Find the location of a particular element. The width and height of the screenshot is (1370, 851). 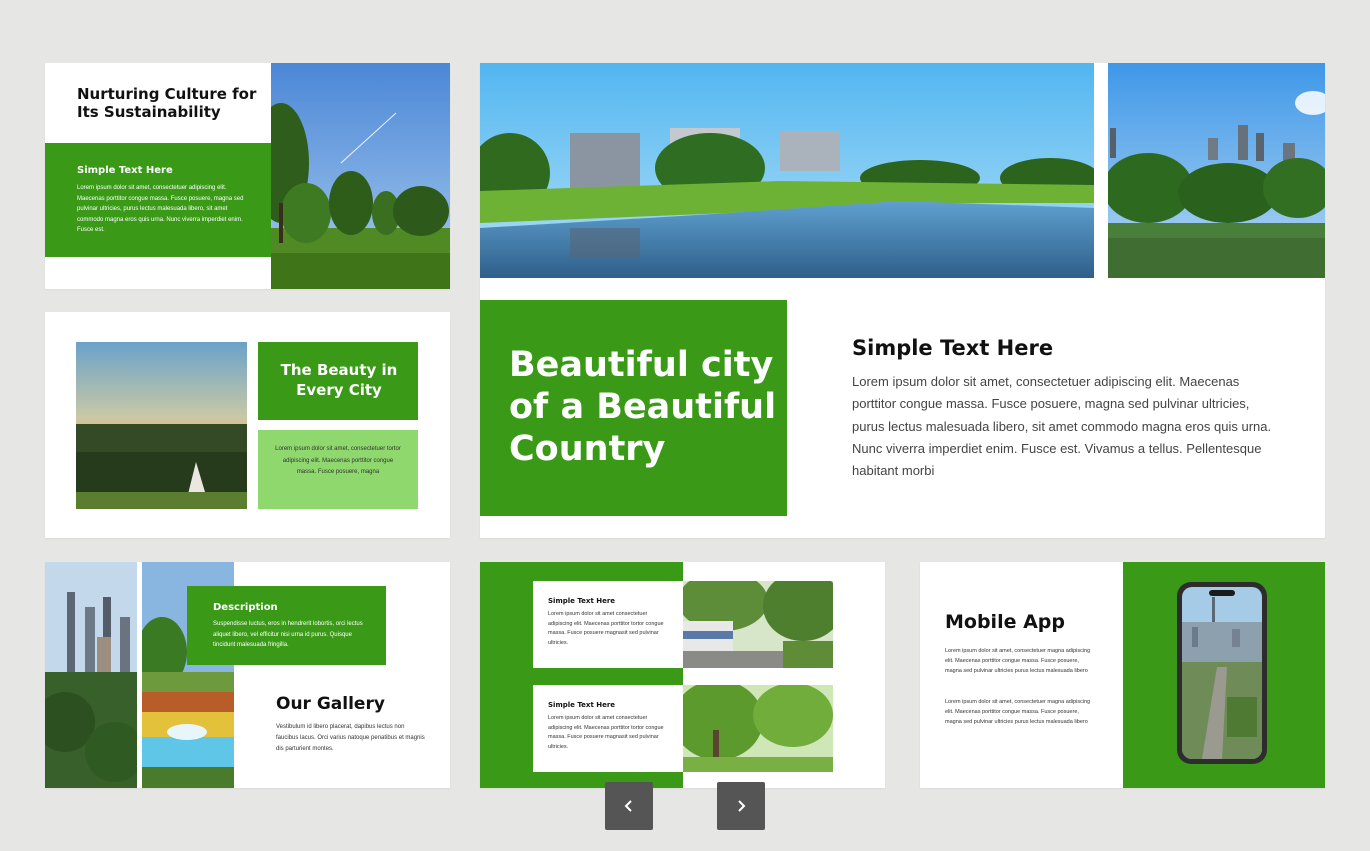

phone-mockup is located at coordinates (1222, 673).